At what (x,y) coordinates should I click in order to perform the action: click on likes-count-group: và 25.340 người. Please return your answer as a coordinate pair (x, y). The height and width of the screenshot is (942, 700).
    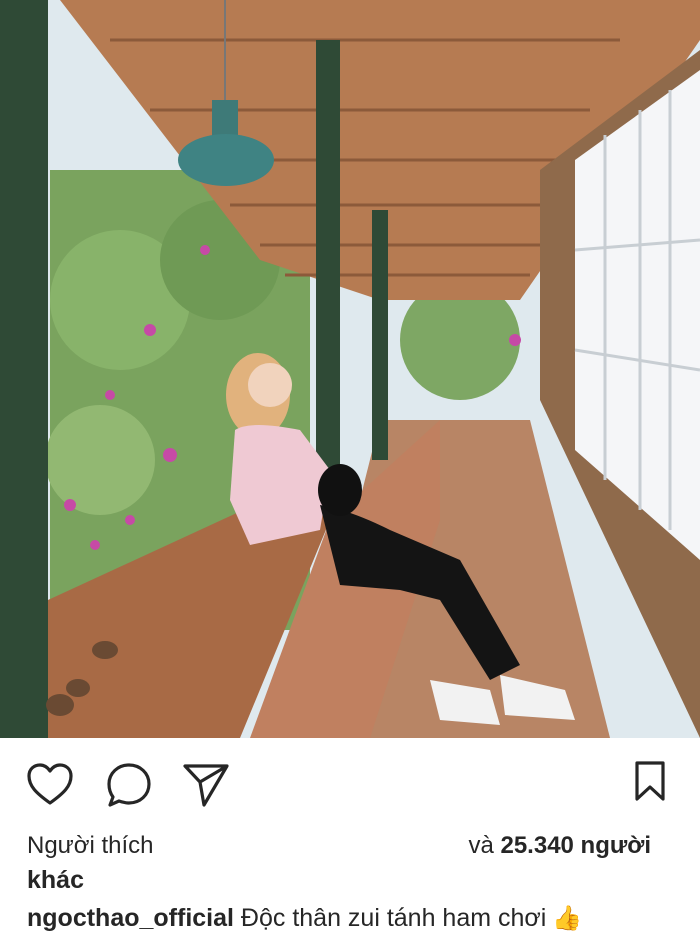
    Looking at the image, I should click on (559, 846).